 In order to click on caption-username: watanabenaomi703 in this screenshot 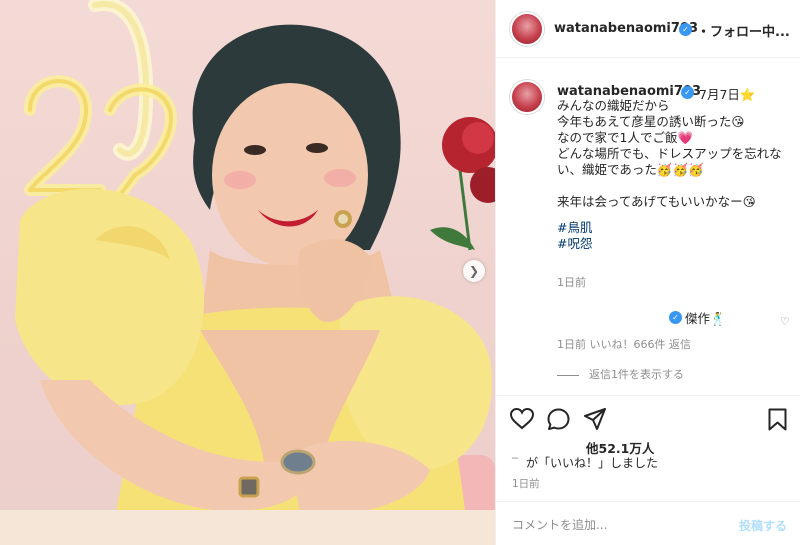, I will do `click(629, 91)`.